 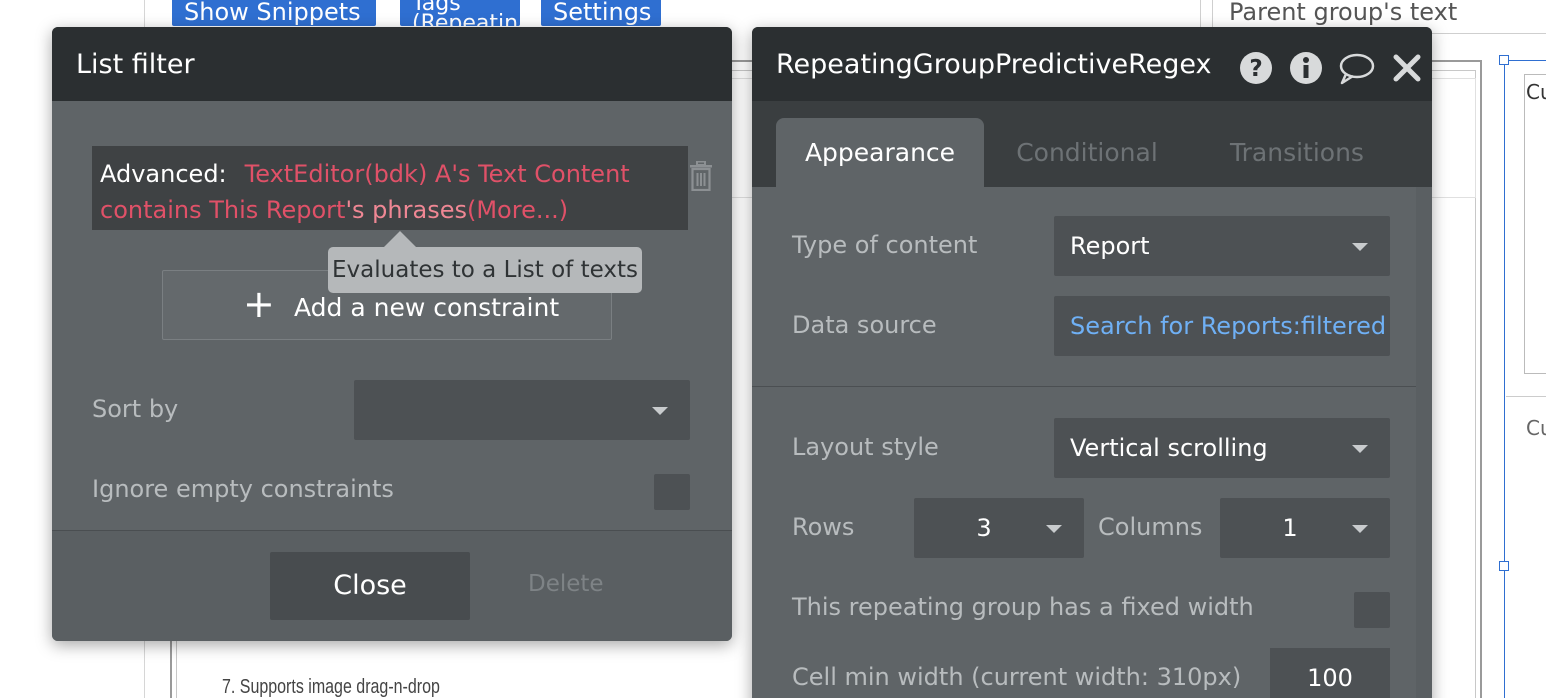 I want to click on help-icon: ?, so click(x=1256, y=68).